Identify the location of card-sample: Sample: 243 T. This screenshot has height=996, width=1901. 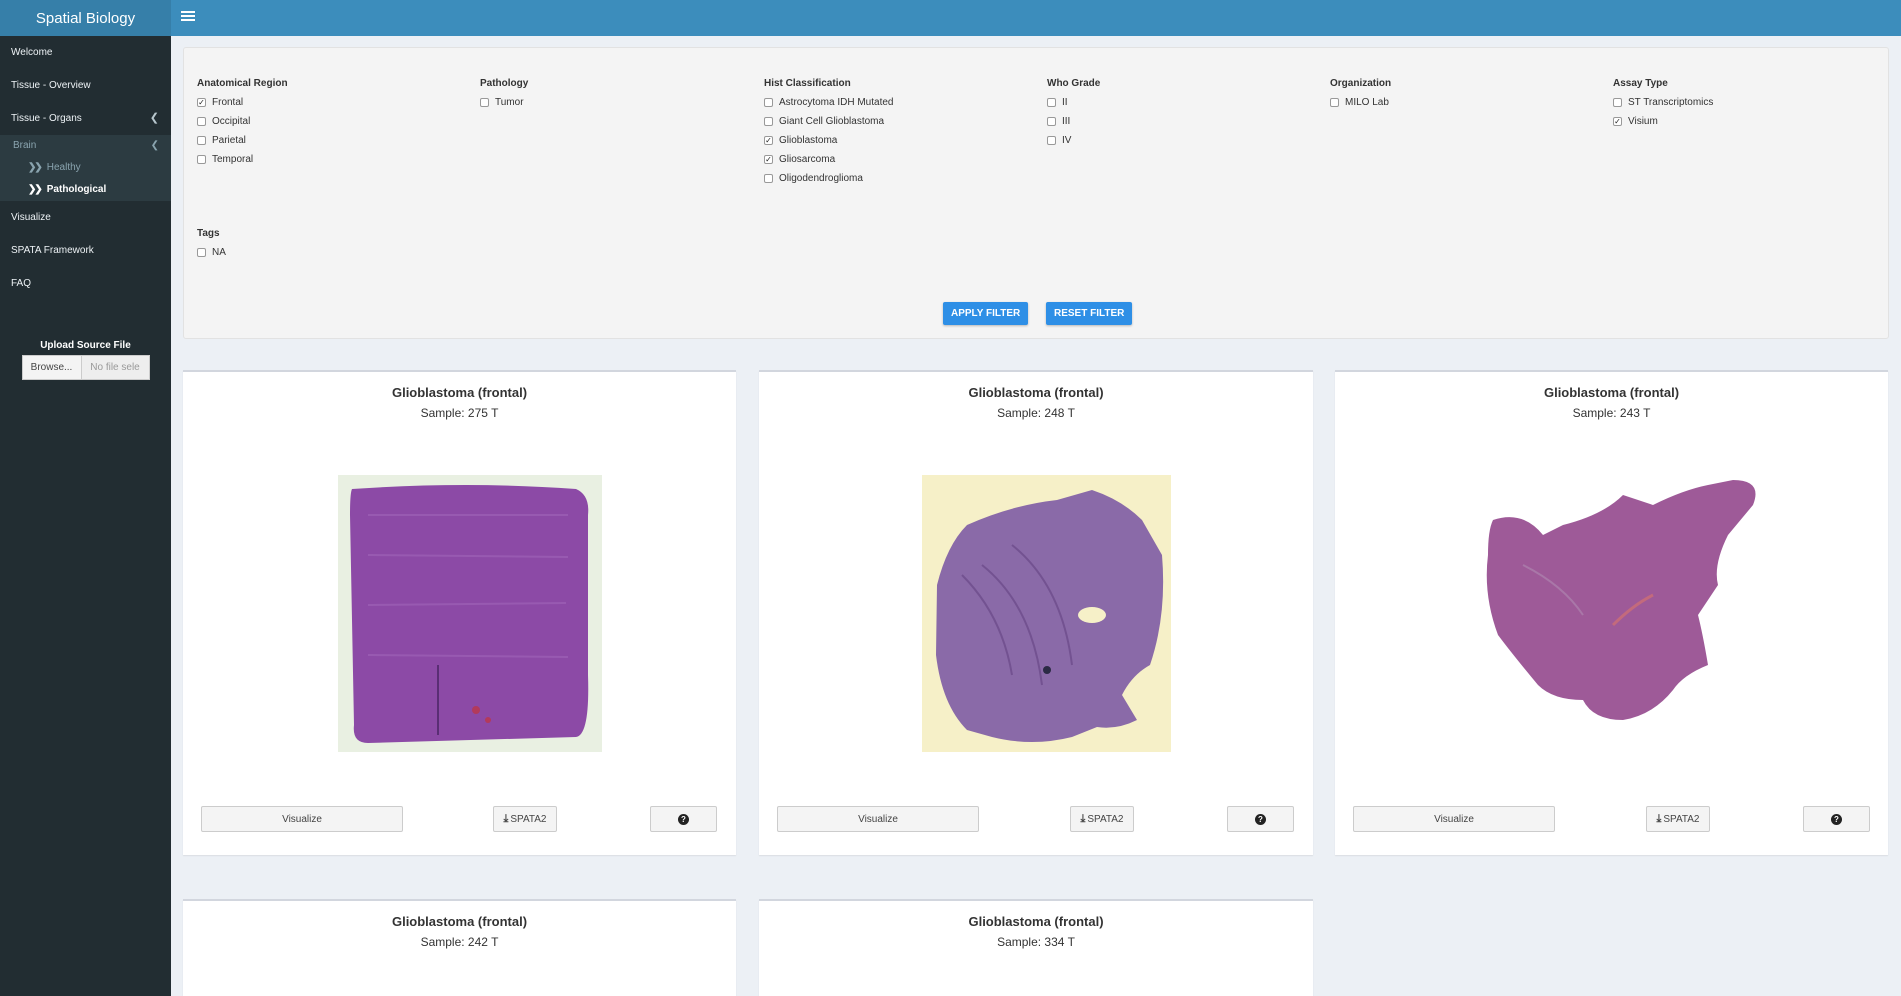
(1611, 413).